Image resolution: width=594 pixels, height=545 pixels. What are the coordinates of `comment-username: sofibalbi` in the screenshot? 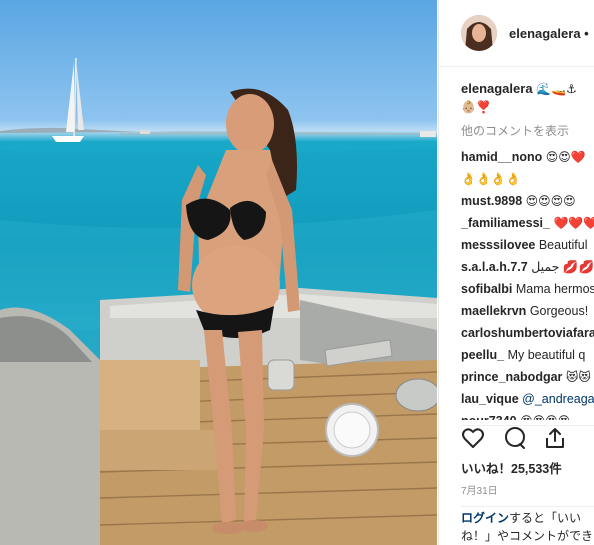 It's located at (486, 289).